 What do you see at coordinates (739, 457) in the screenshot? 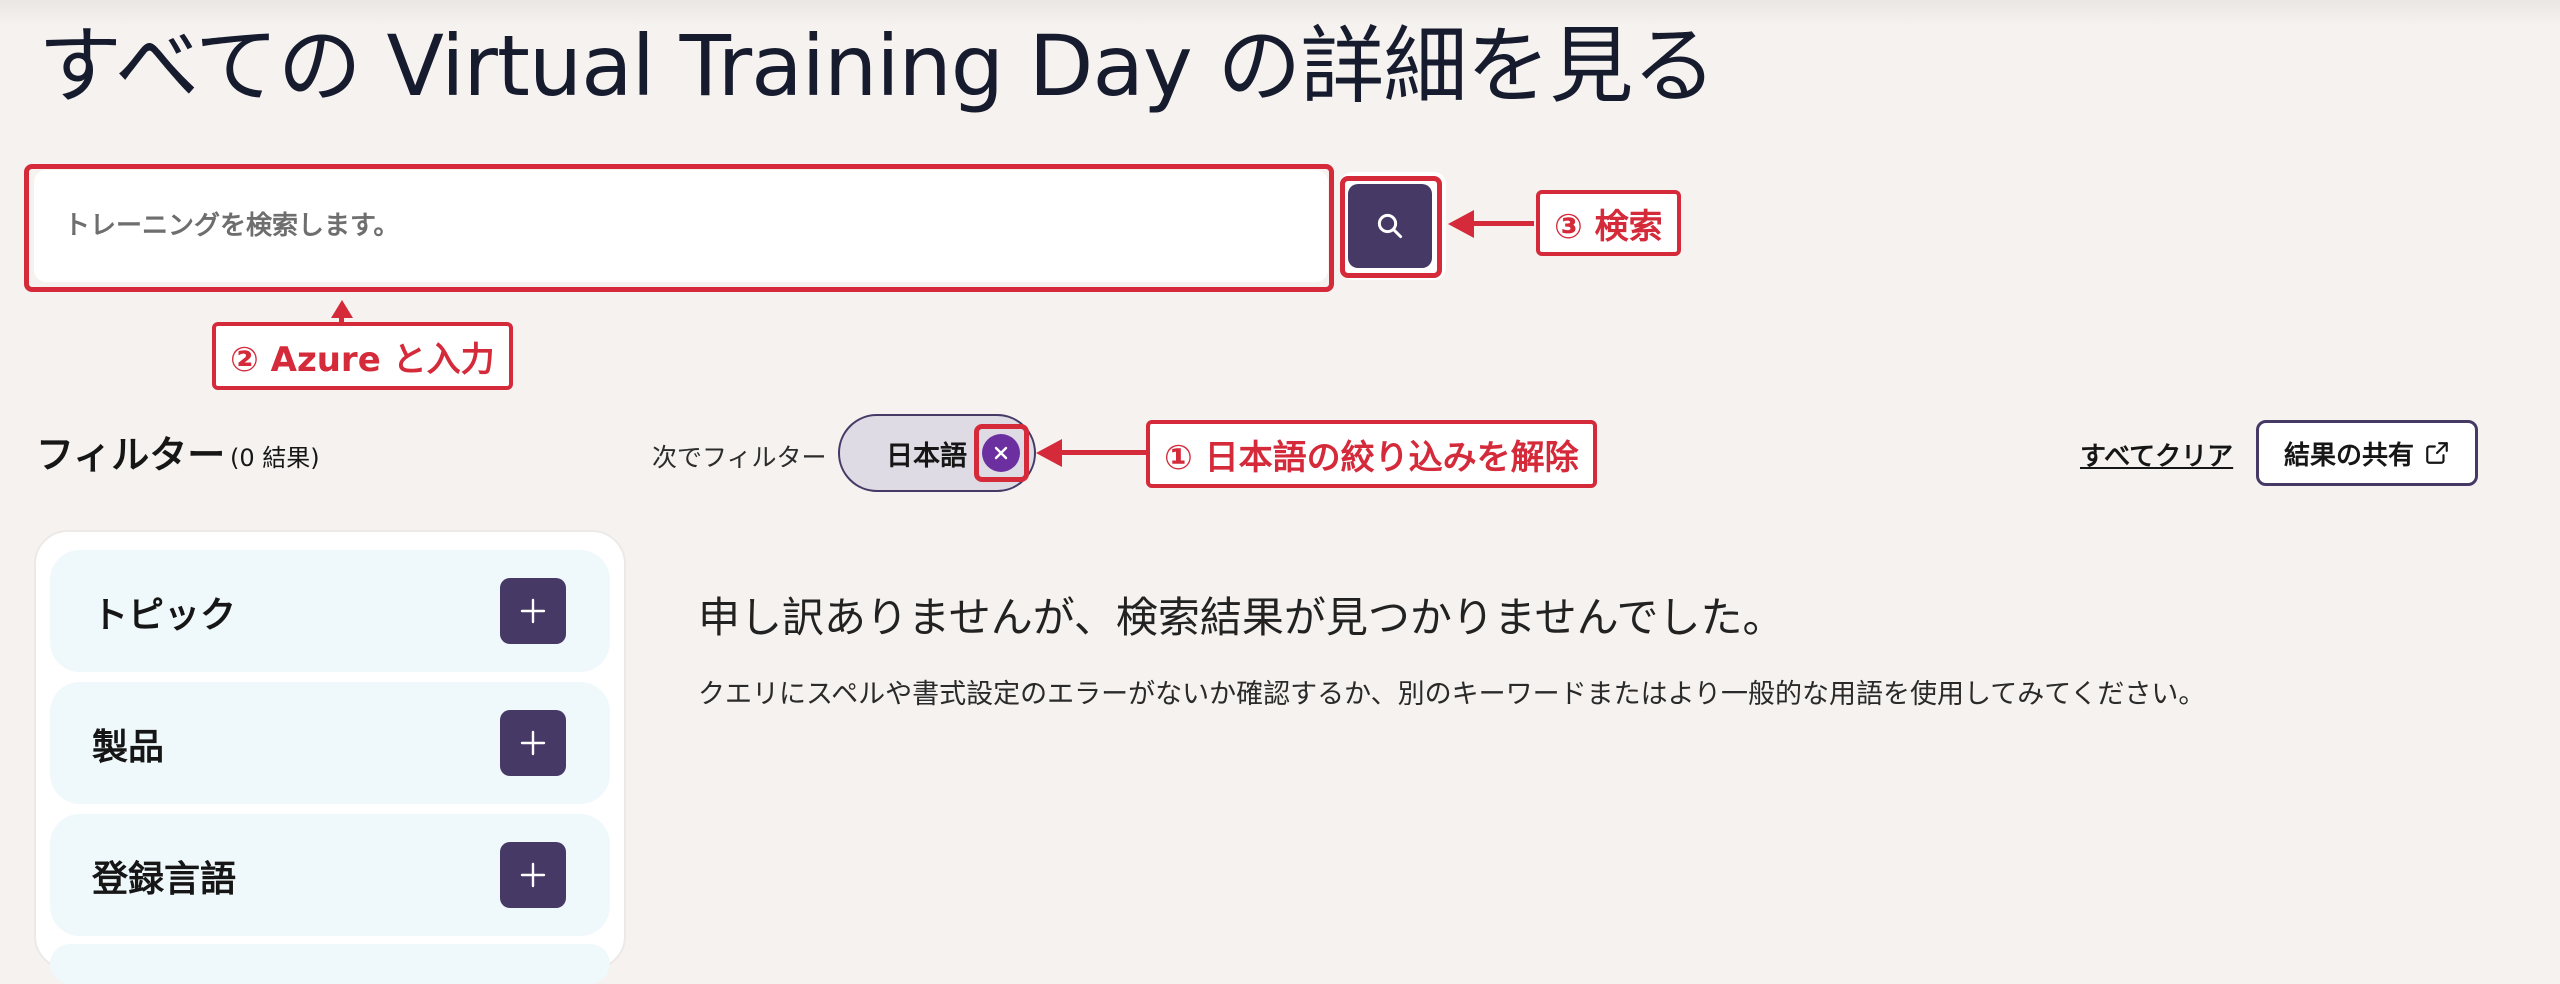
I see `filter-by-label: 次でフィルター` at bounding box center [739, 457].